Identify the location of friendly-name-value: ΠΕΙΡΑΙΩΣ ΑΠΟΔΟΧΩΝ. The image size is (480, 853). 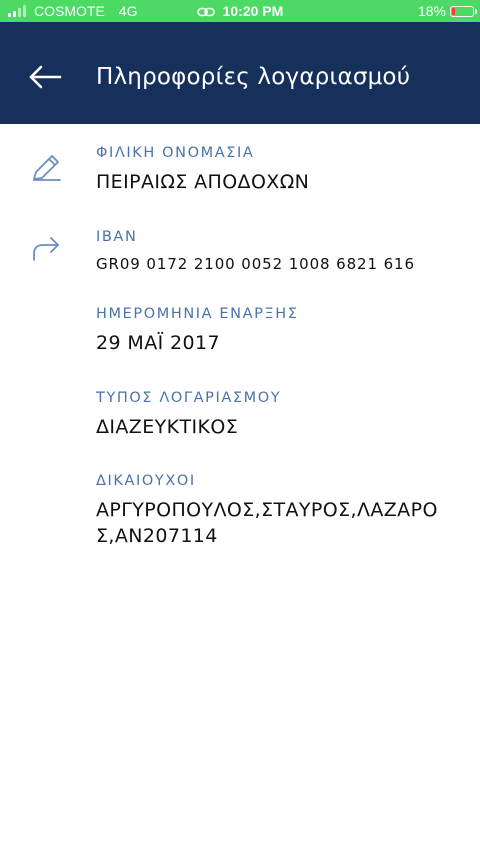
(203, 182).